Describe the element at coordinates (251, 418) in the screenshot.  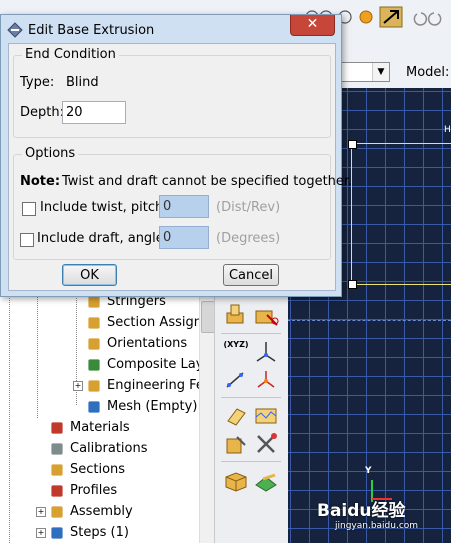
I see `sketch-toolbox: (XYZ)` at that location.